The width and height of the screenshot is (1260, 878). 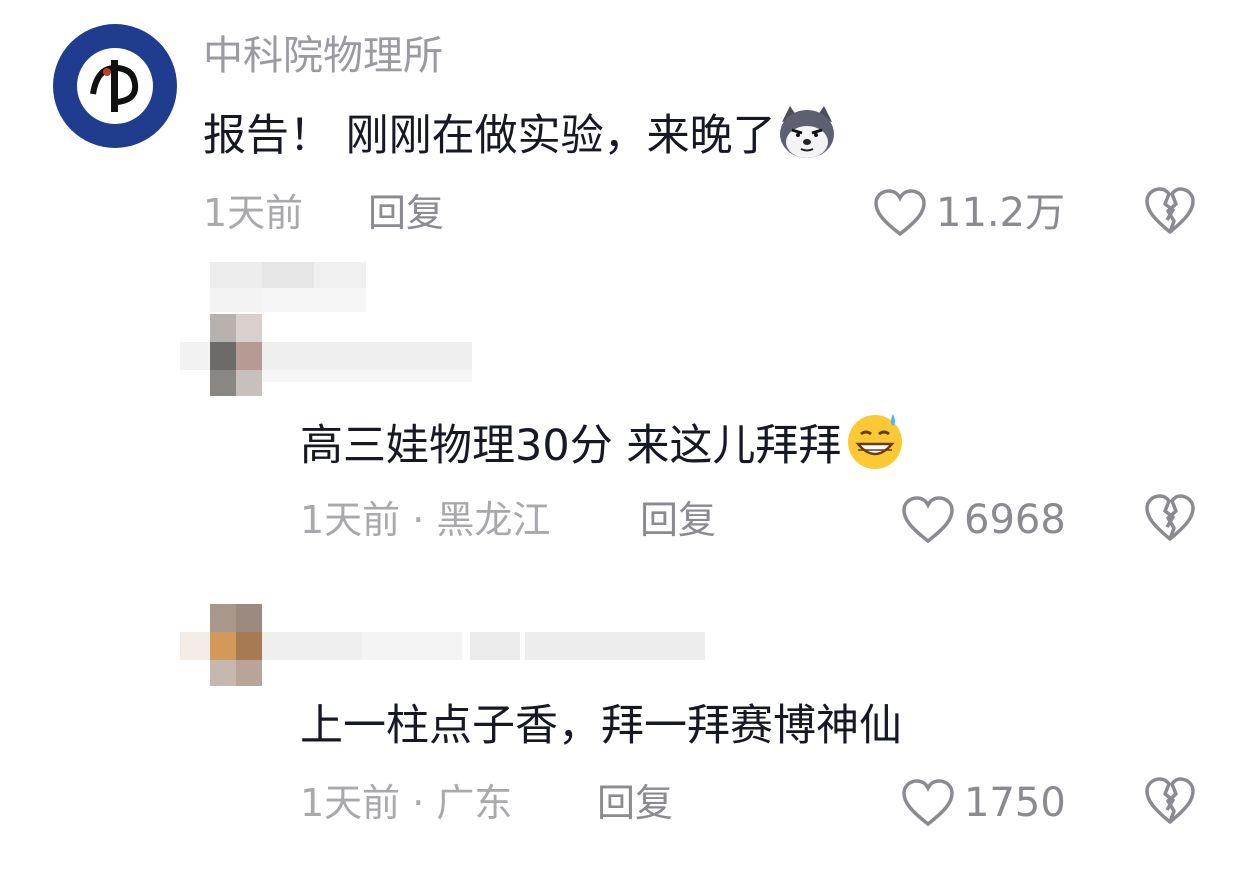 What do you see at coordinates (807, 139) in the screenshot?
I see `husky-dog-emoji-icon` at bounding box center [807, 139].